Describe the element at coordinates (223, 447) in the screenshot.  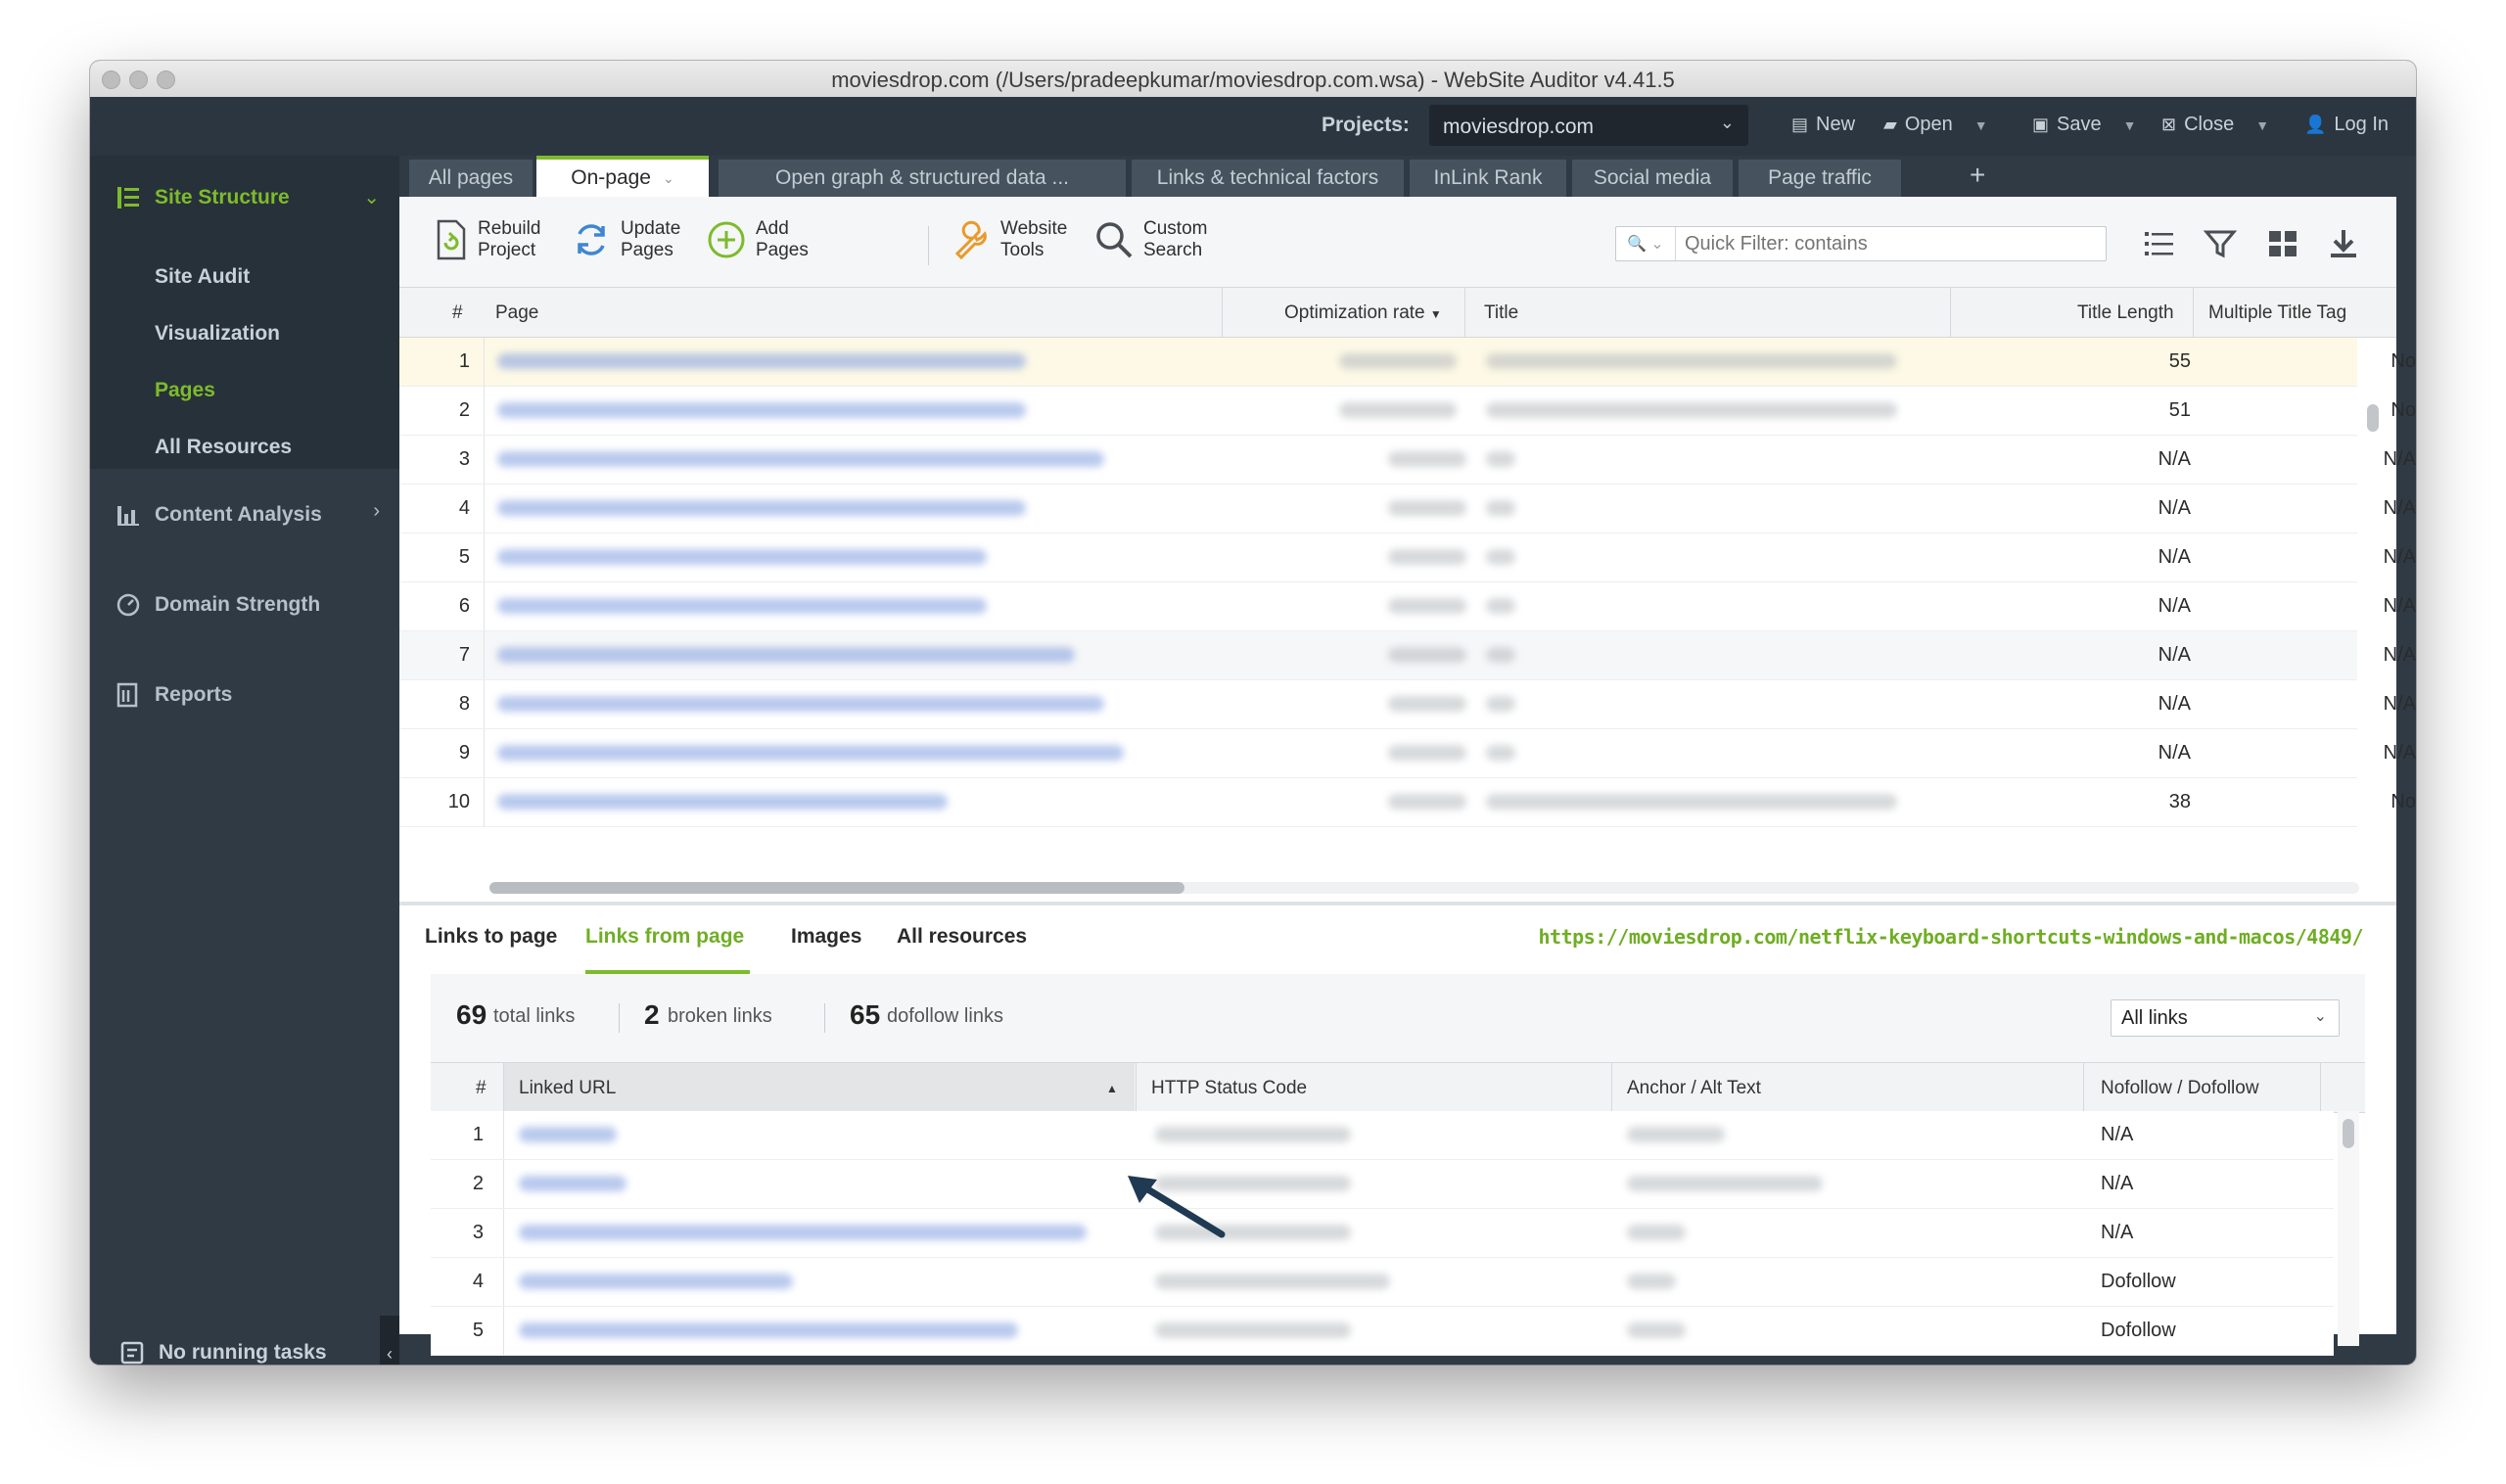
I see `sidebar-item-all-resources: All Resources` at that location.